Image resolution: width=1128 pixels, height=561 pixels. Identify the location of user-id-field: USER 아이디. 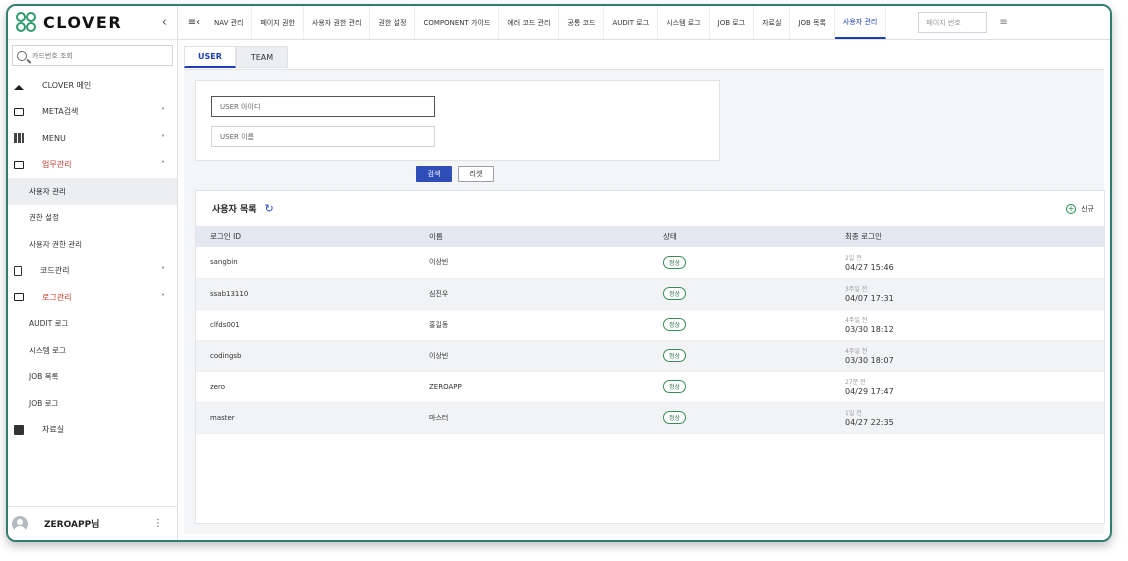
(323, 106).